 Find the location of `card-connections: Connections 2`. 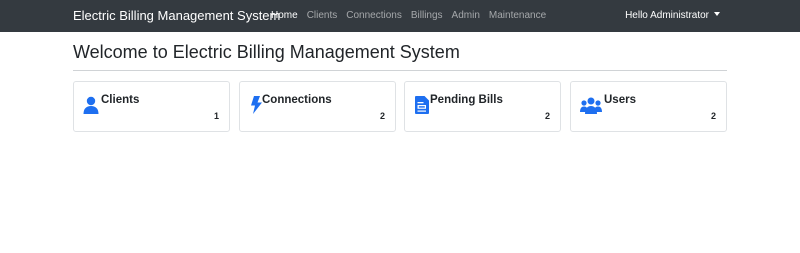

card-connections: Connections 2 is located at coordinates (317, 106).